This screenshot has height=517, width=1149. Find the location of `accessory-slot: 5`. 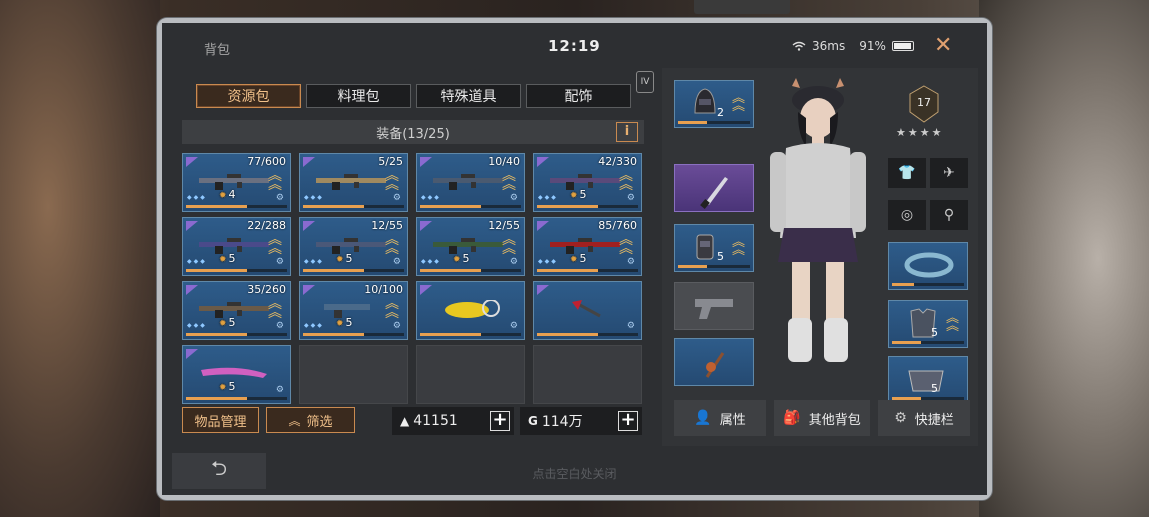

accessory-slot: 5 is located at coordinates (928, 380).